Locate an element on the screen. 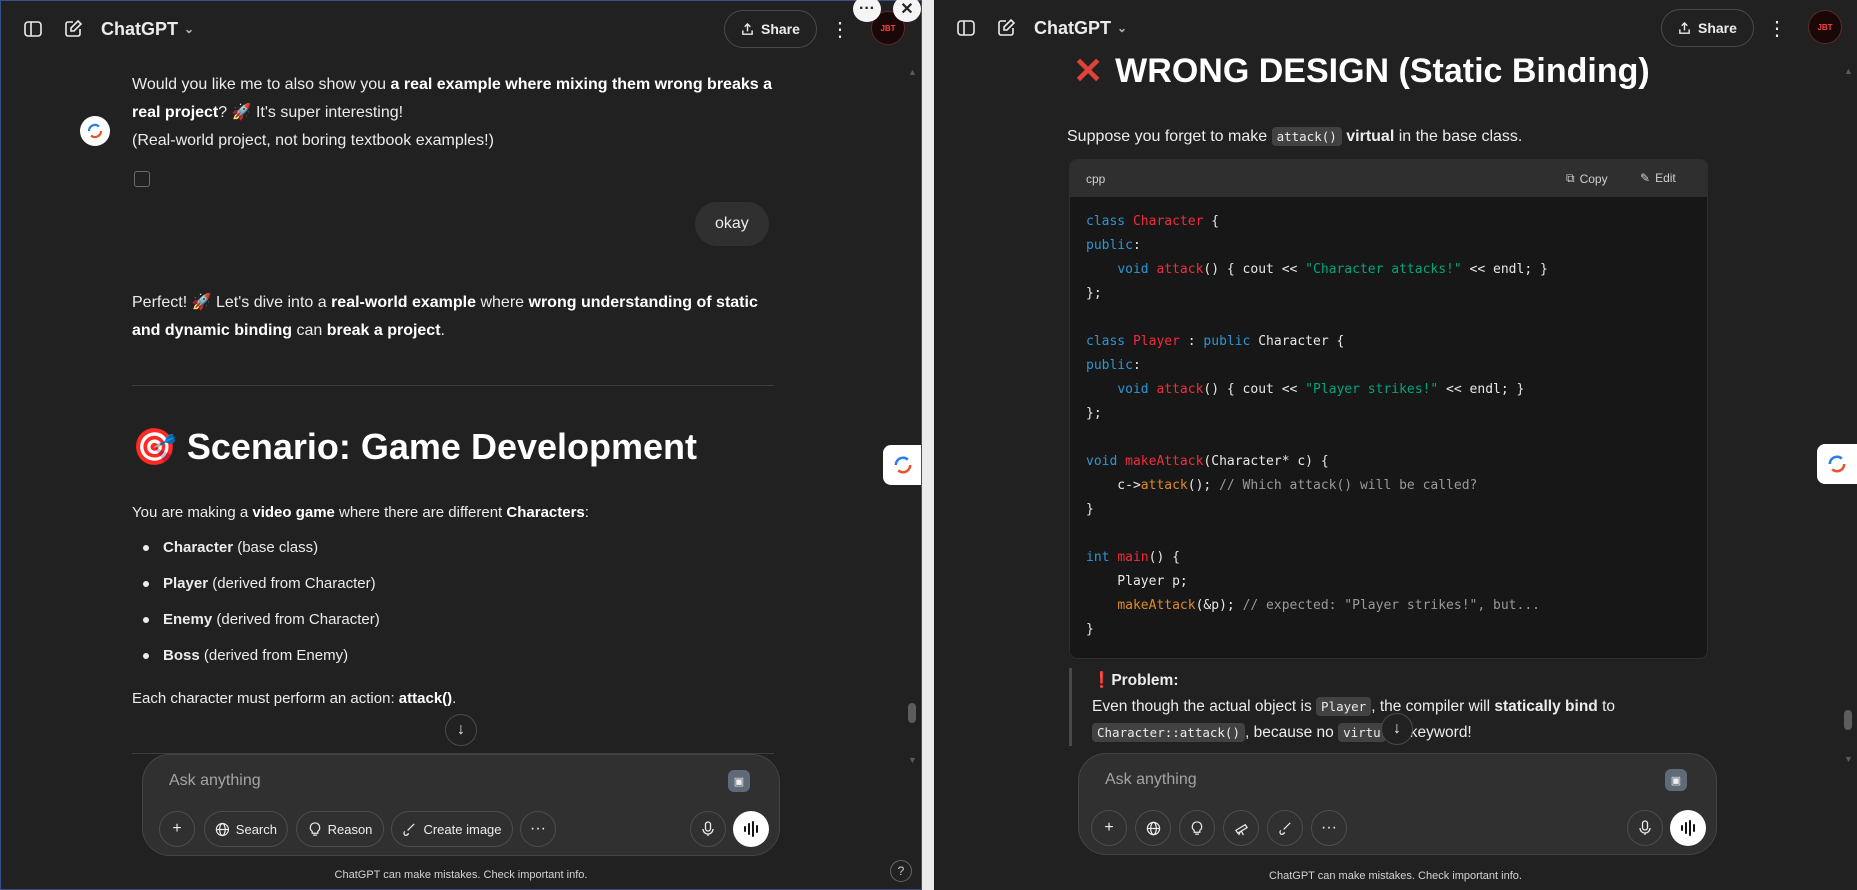  copy-code-button: ⧉ Copy is located at coordinates (1587, 178).